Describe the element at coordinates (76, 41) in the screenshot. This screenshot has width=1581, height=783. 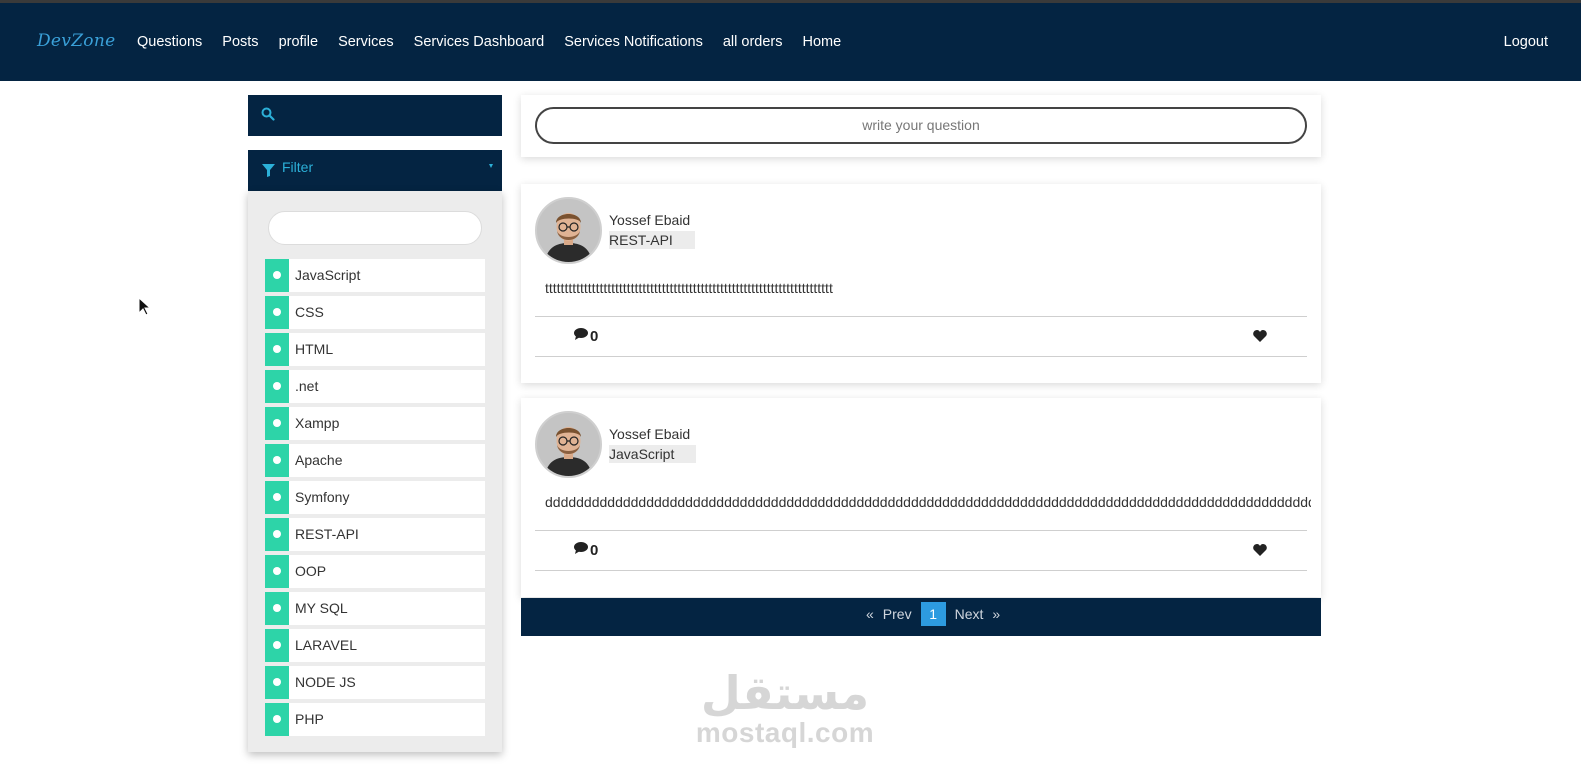
I see `brand-logo: DevZone` at that location.